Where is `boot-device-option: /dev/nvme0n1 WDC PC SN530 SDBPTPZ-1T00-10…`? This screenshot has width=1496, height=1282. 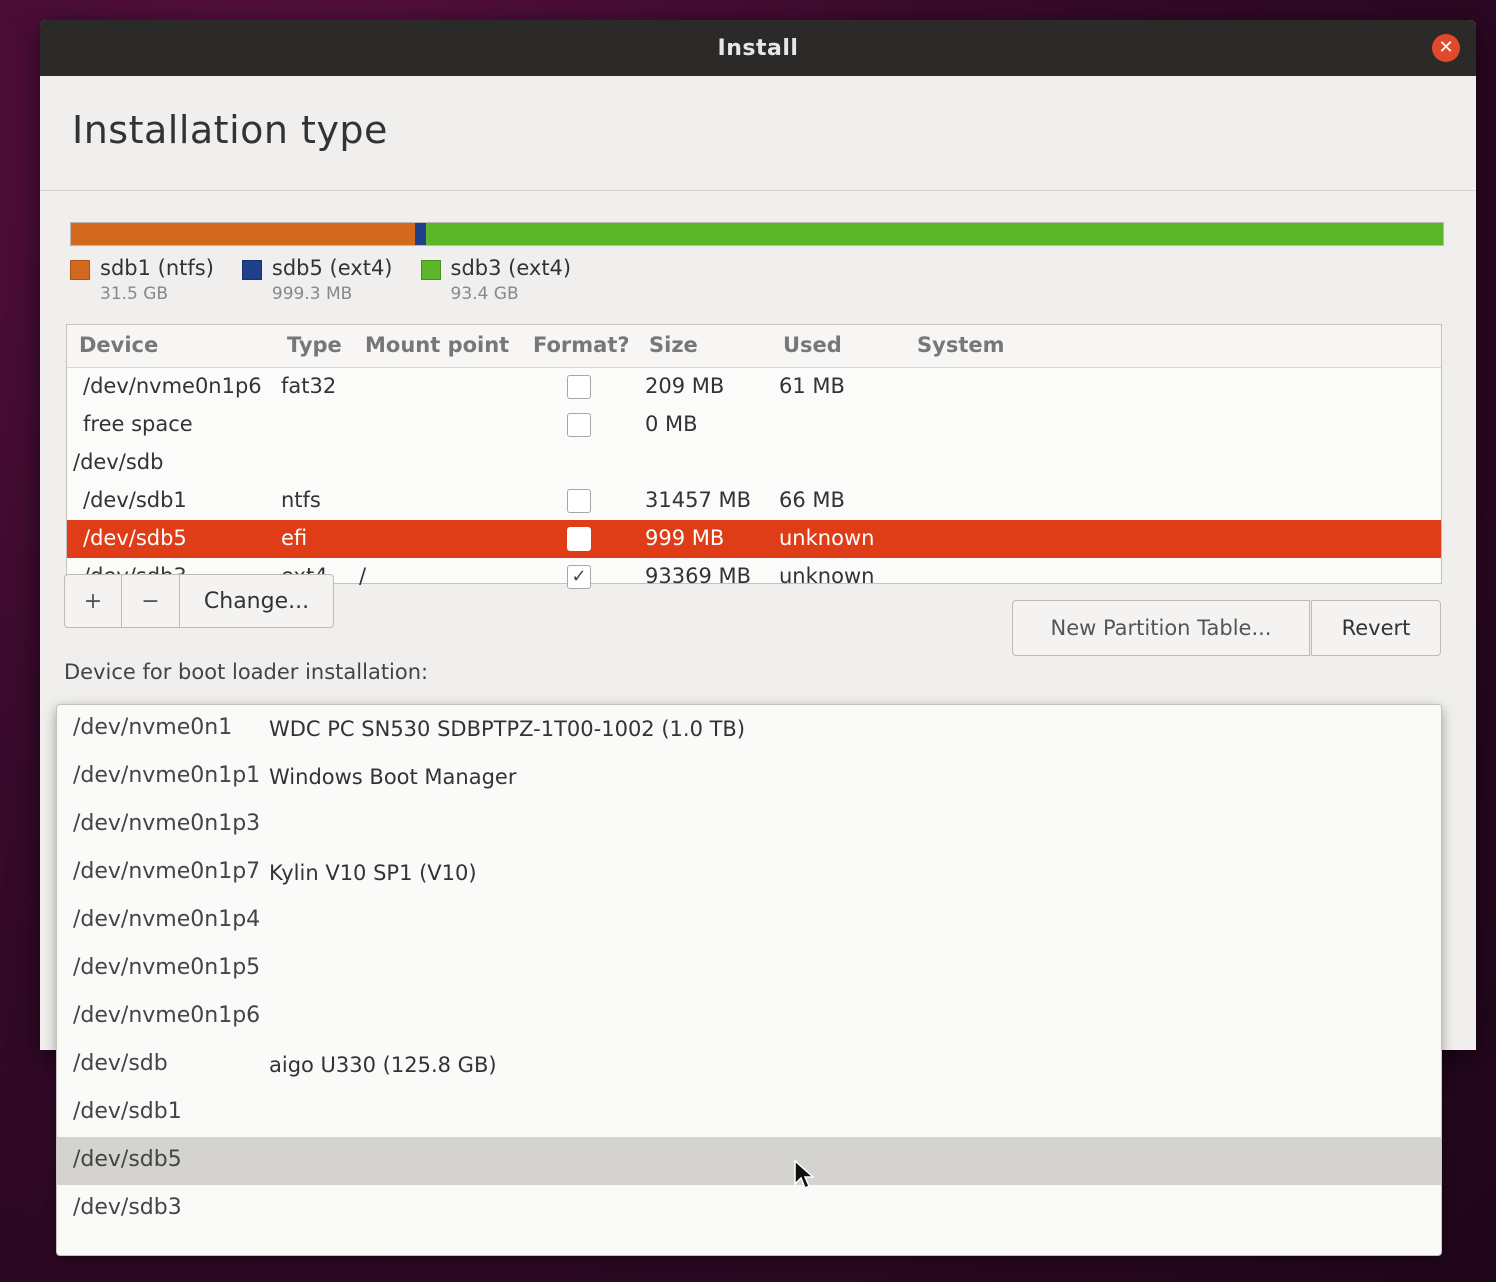
boot-device-option: /dev/nvme0n1 WDC PC SN530 SDBPTPZ-1T00-10… is located at coordinates (749, 729).